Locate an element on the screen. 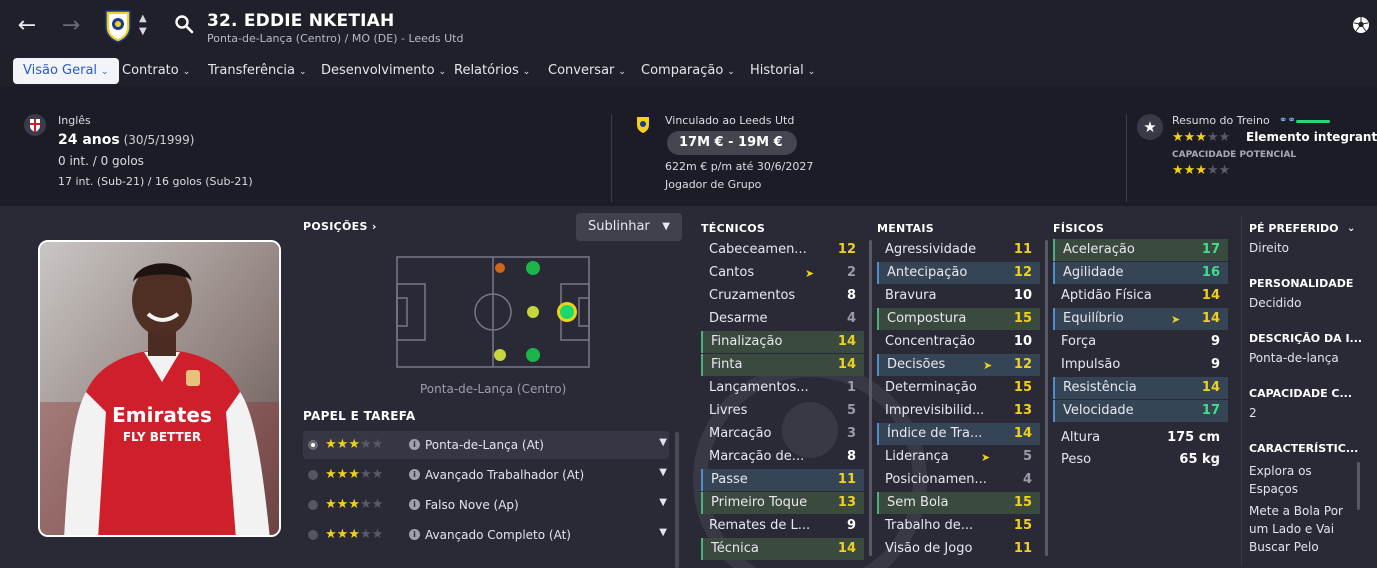  attribute-row: Concentração 10 is located at coordinates (958, 342).